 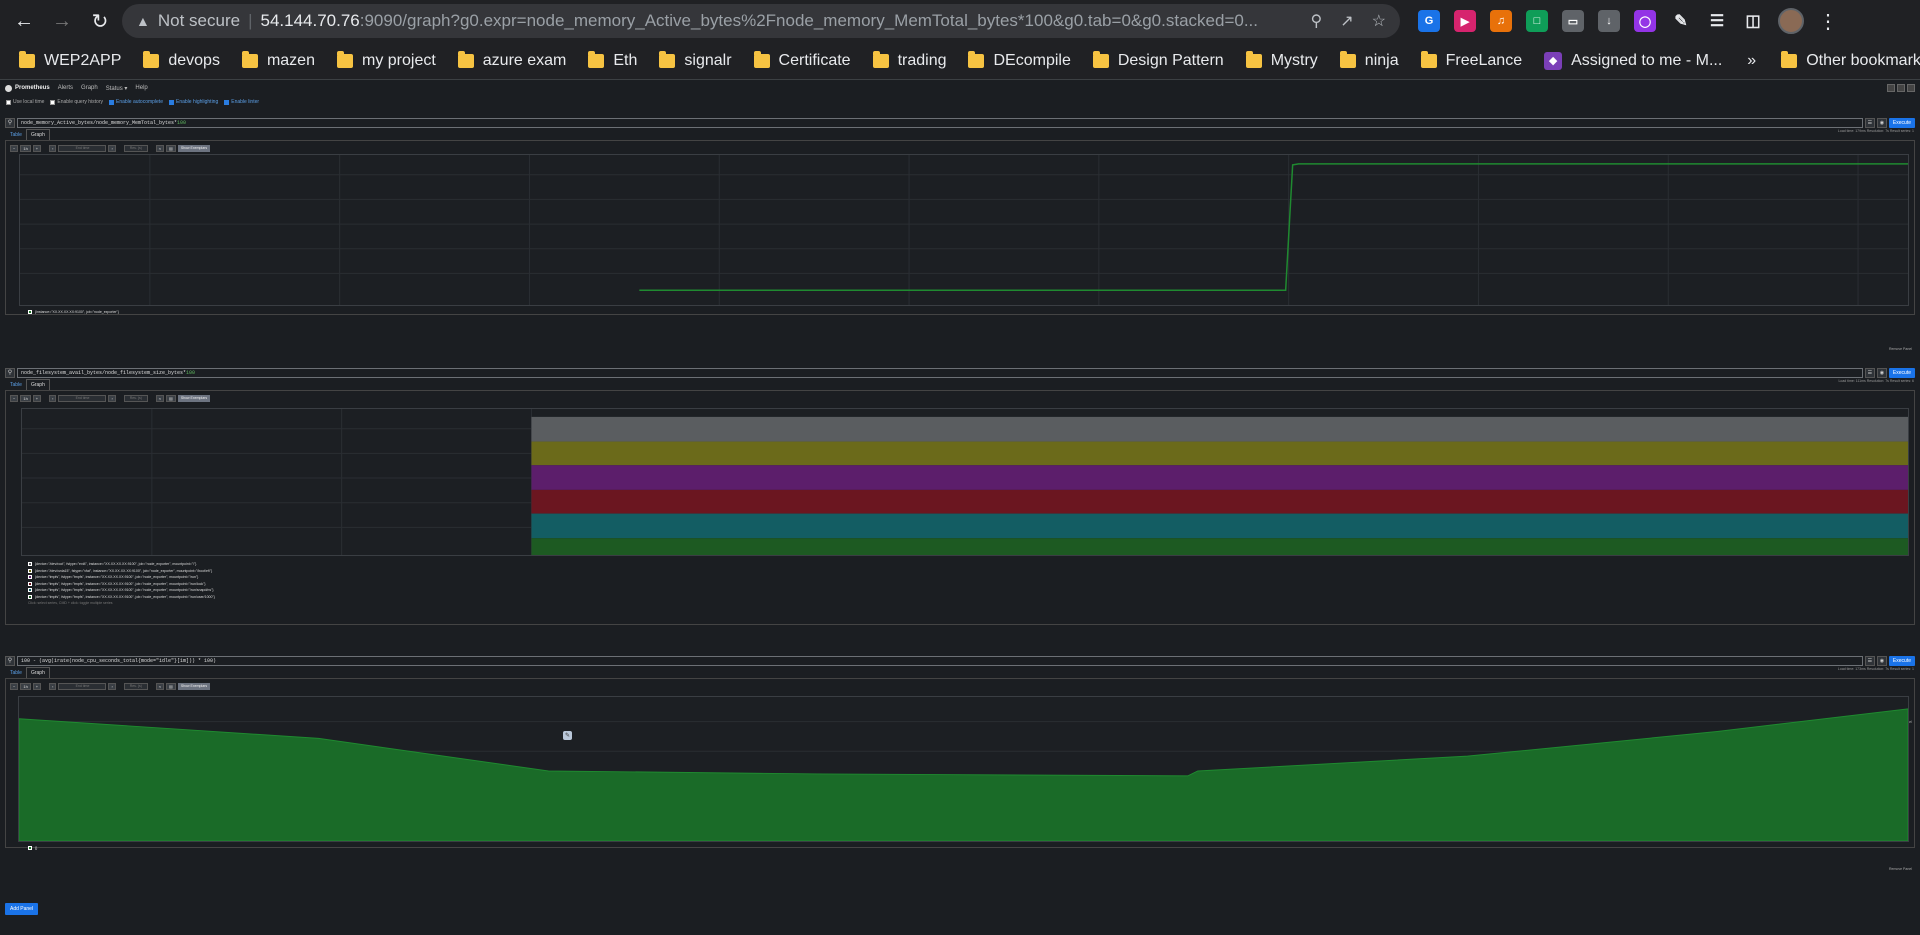 What do you see at coordinates (65, 88) in the screenshot?
I see `nav-alerts: Alerts` at bounding box center [65, 88].